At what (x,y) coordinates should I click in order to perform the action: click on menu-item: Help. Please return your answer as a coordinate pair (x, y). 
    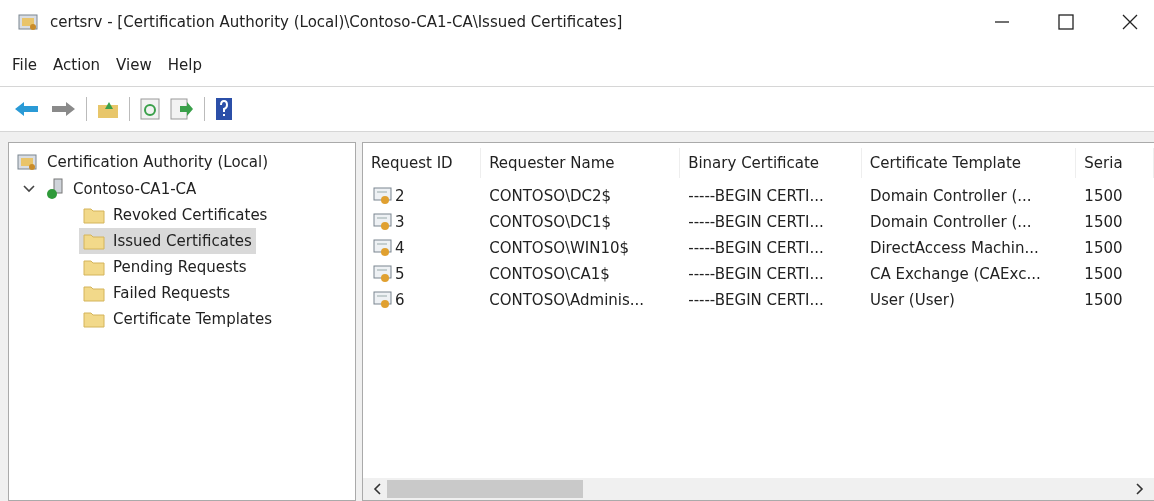
    Looking at the image, I should click on (184, 65).